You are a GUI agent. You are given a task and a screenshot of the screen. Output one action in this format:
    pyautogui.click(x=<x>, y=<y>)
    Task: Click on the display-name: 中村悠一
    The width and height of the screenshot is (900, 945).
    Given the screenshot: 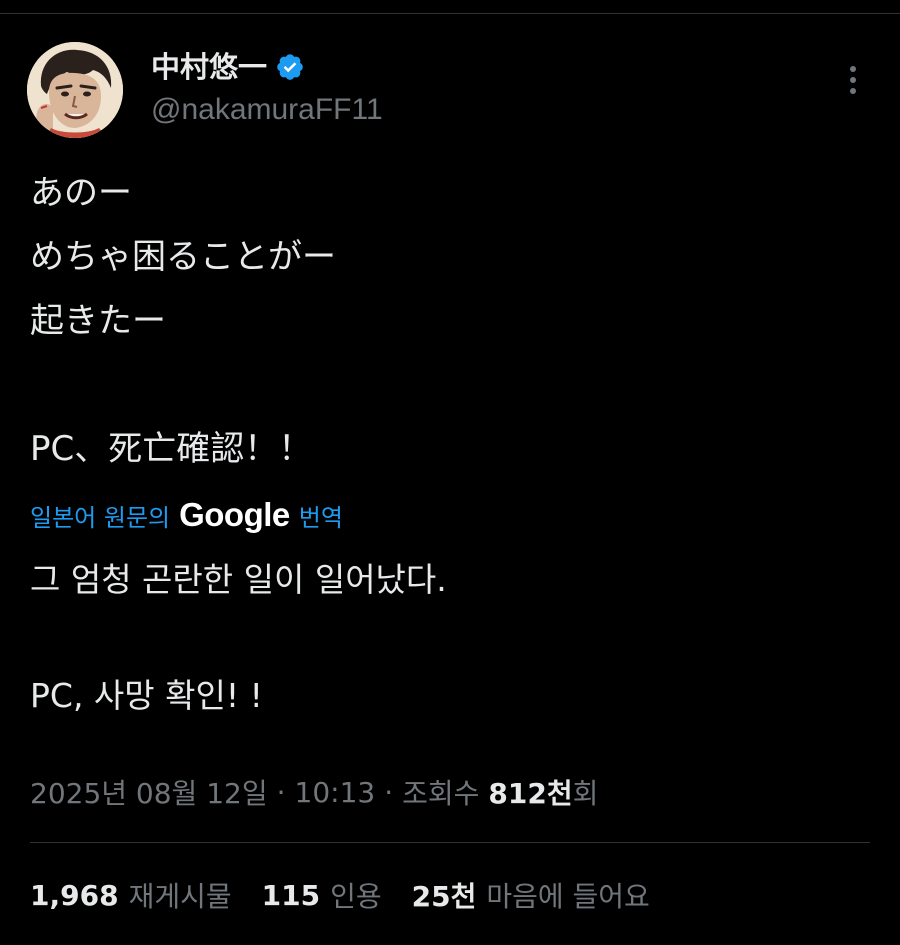 What is the action you would take?
    pyautogui.click(x=209, y=67)
    